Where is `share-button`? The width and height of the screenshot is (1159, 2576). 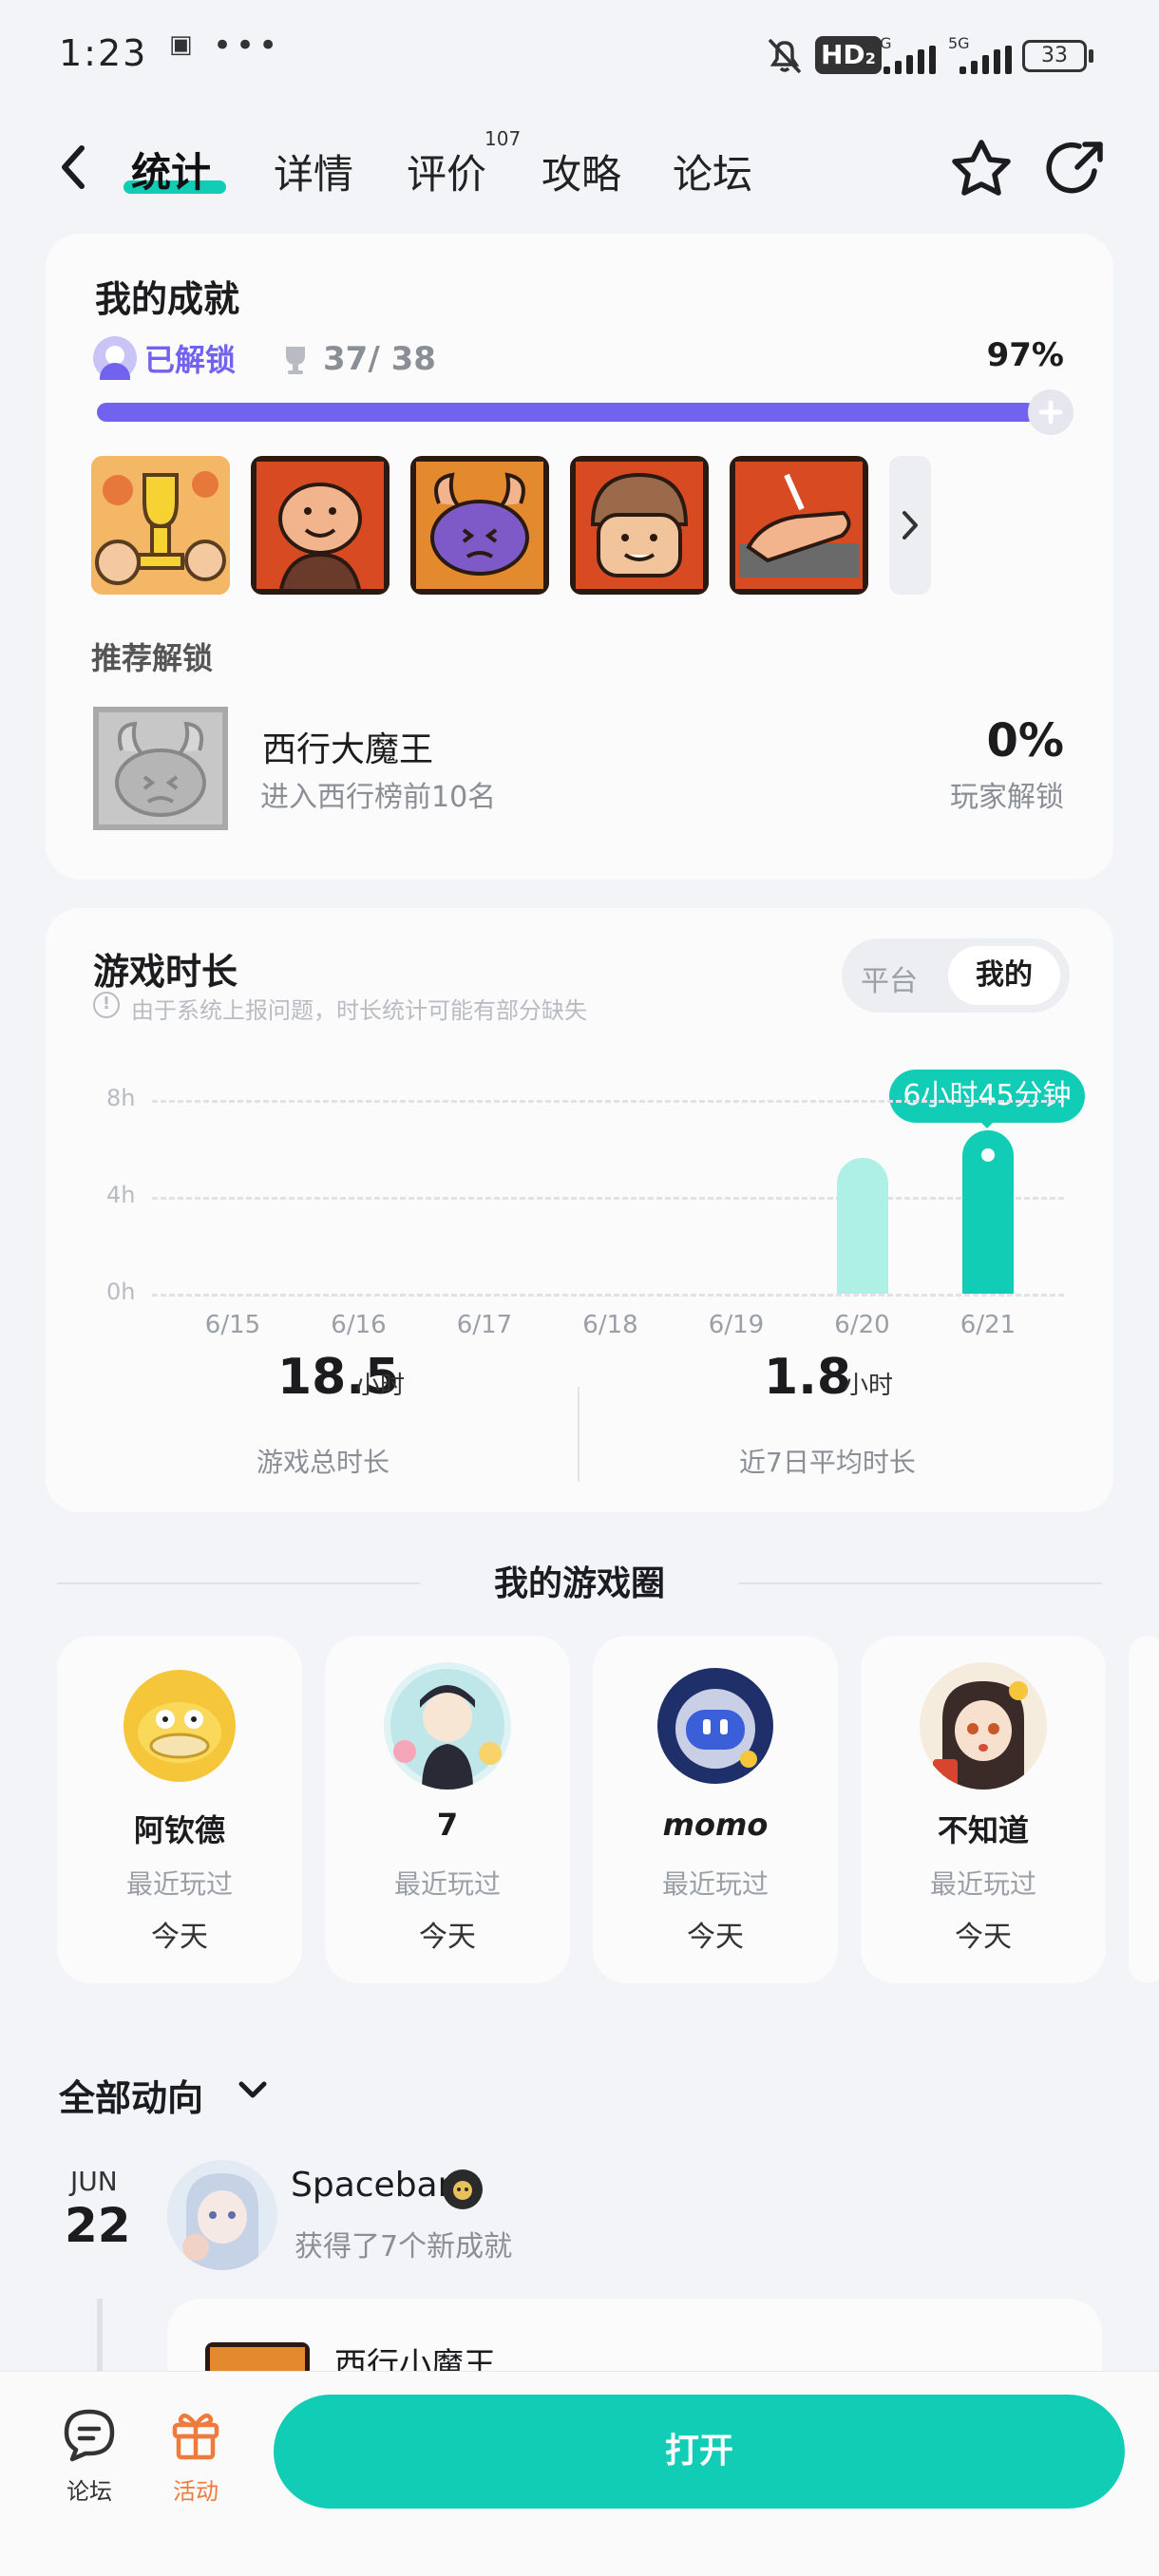 share-button is located at coordinates (1076, 168).